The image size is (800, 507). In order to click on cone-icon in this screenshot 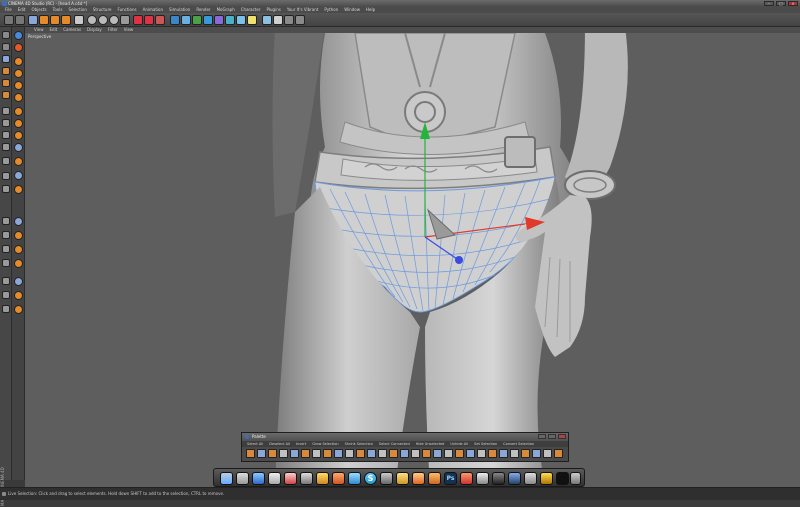, I will do `click(18, 135)`.